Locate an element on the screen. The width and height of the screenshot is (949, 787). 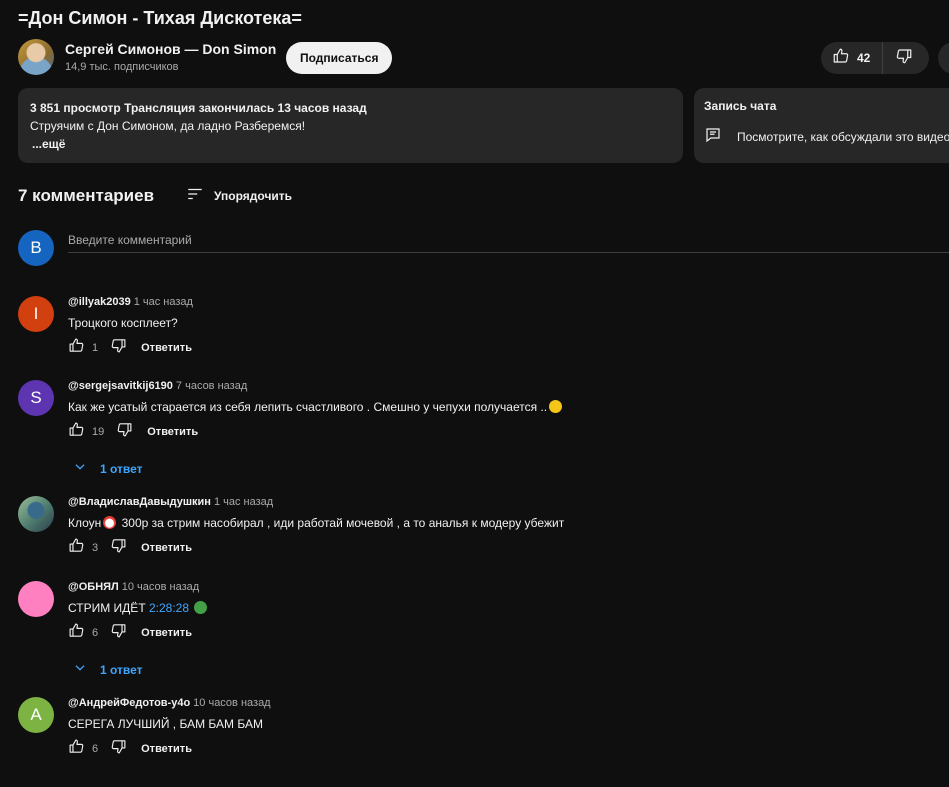
grinning-sweat-emoji is located at coordinates (556, 406).